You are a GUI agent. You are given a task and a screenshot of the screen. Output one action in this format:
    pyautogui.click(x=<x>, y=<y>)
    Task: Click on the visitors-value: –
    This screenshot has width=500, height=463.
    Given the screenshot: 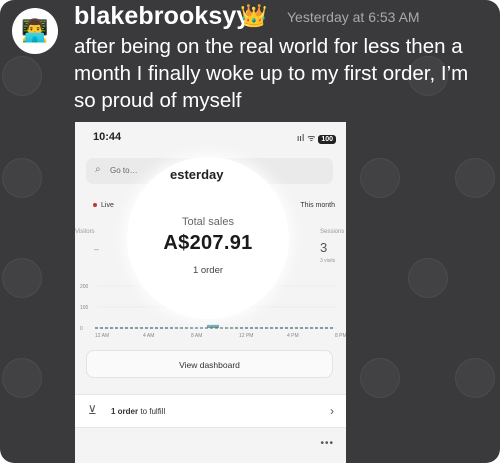 What is the action you would take?
    pyautogui.click(x=97, y=249)
    